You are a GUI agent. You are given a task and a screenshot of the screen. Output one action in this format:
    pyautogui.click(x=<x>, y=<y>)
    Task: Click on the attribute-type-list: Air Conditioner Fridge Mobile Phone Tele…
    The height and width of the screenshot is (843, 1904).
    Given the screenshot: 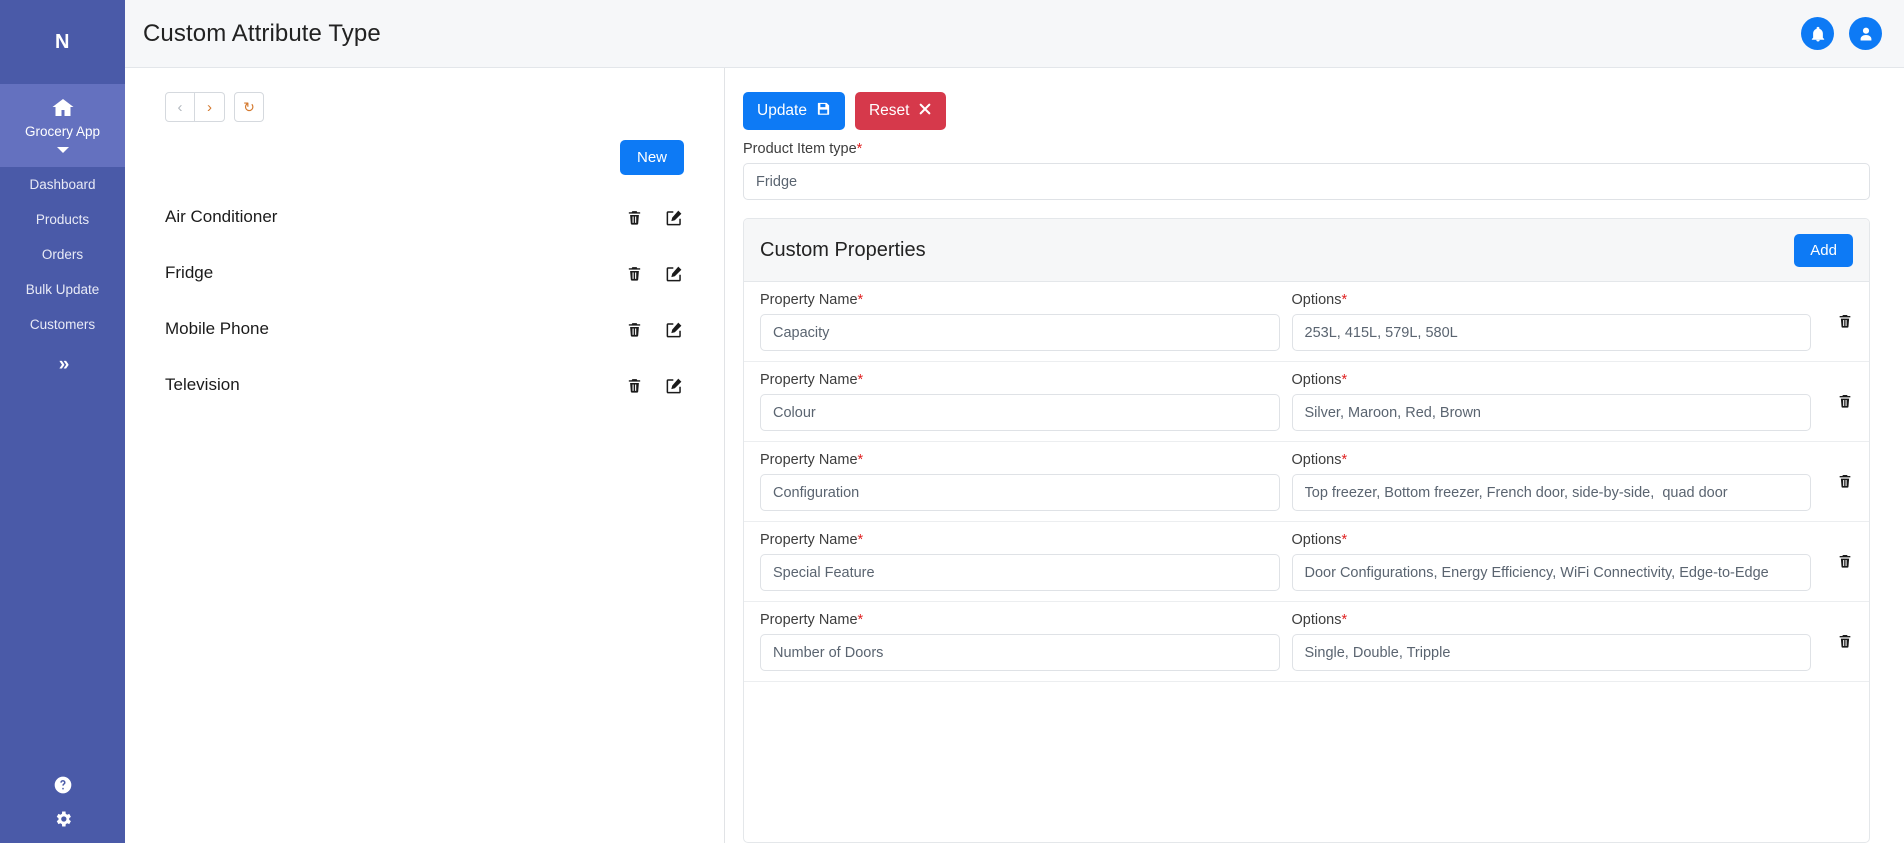 What is the action you would take?
    pyautogui.click(x=424, y=294)
    